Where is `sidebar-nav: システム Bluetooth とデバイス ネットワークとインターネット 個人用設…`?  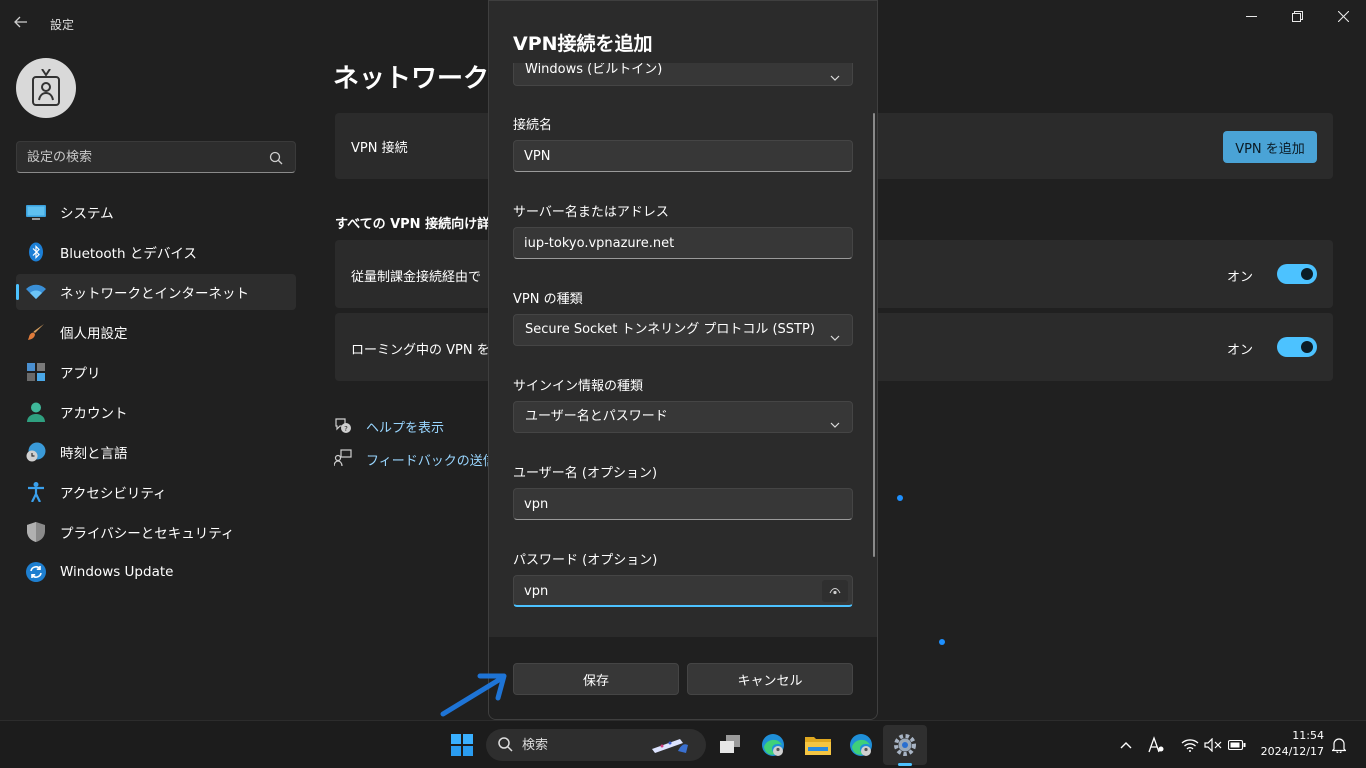
sidebar-nav: システム Bluetooth とデバイス ネットワークとインターネット 個人用設… is located at coordinates (156, 394).